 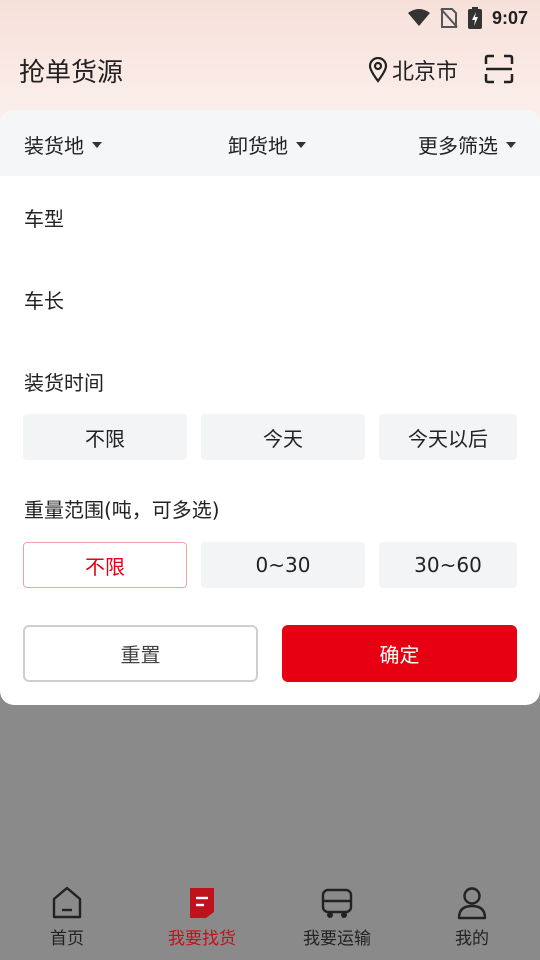 I want to click on tab-unloading-place: 卸货地, so click(x=267, y=144).